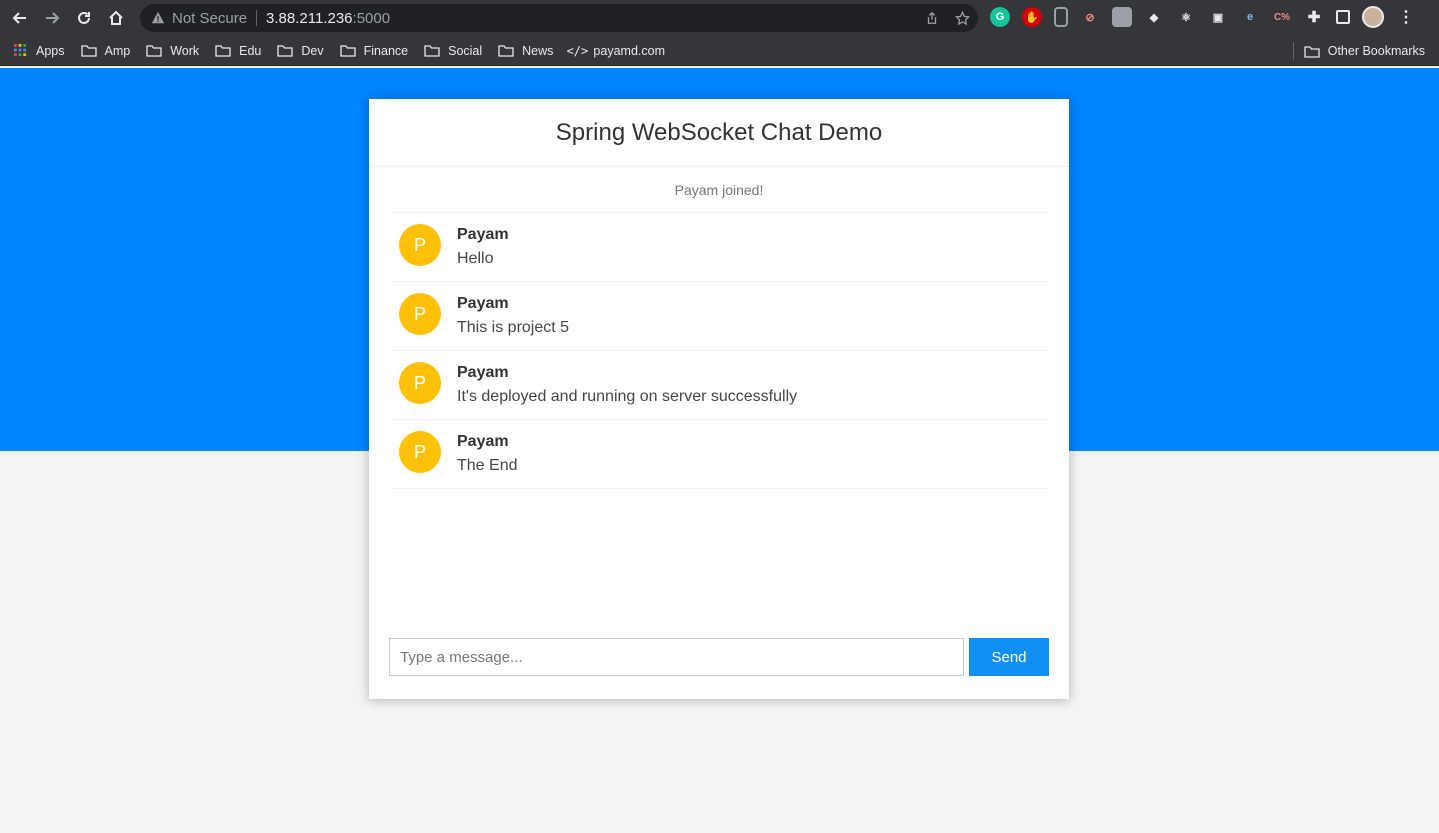 This screenshot has height=833, width=1439. I want to click on arrow-left-icon, so click(19, 18).